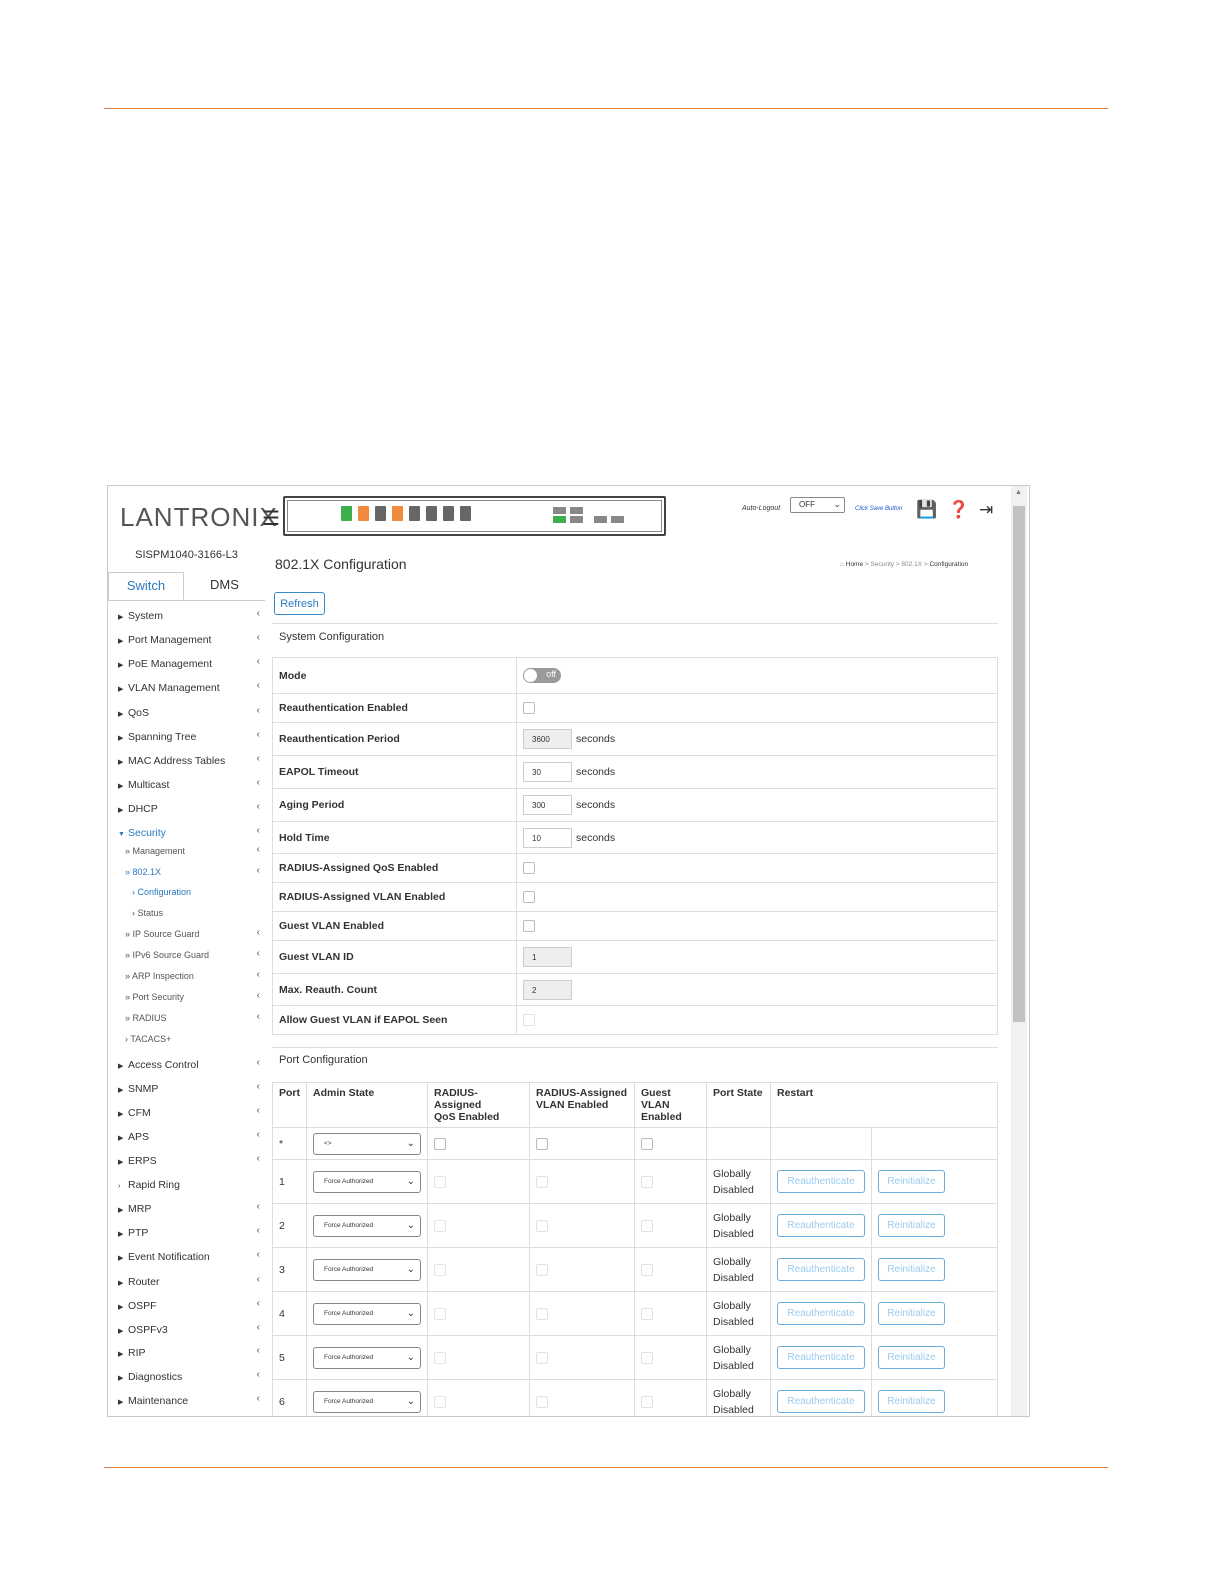 This screenshot has width=1224, height=1584. What do you see at coordinates (299, 603) in the screenshot?
I see `refresh-button: Refresh` at bounding box center [299, 603].